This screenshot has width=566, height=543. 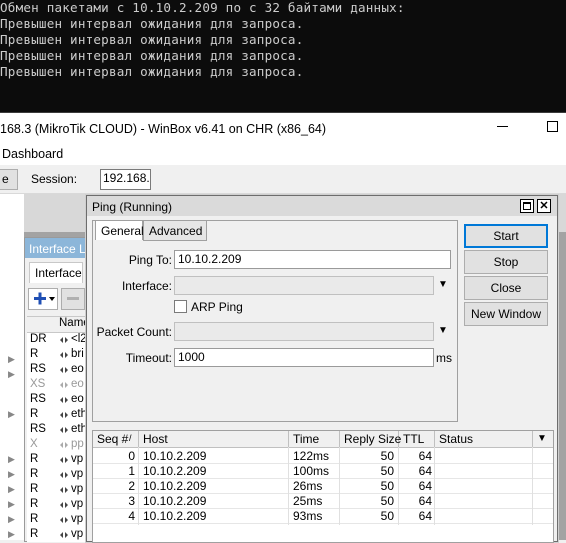 I want to click on cell-time: 100ms, so click(x=311, y=471).